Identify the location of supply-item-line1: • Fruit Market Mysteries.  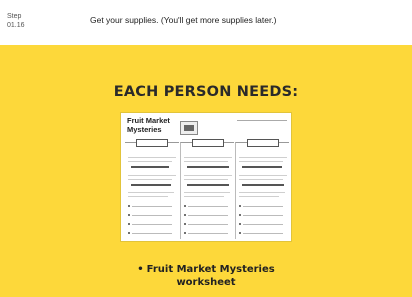
(206, 269).